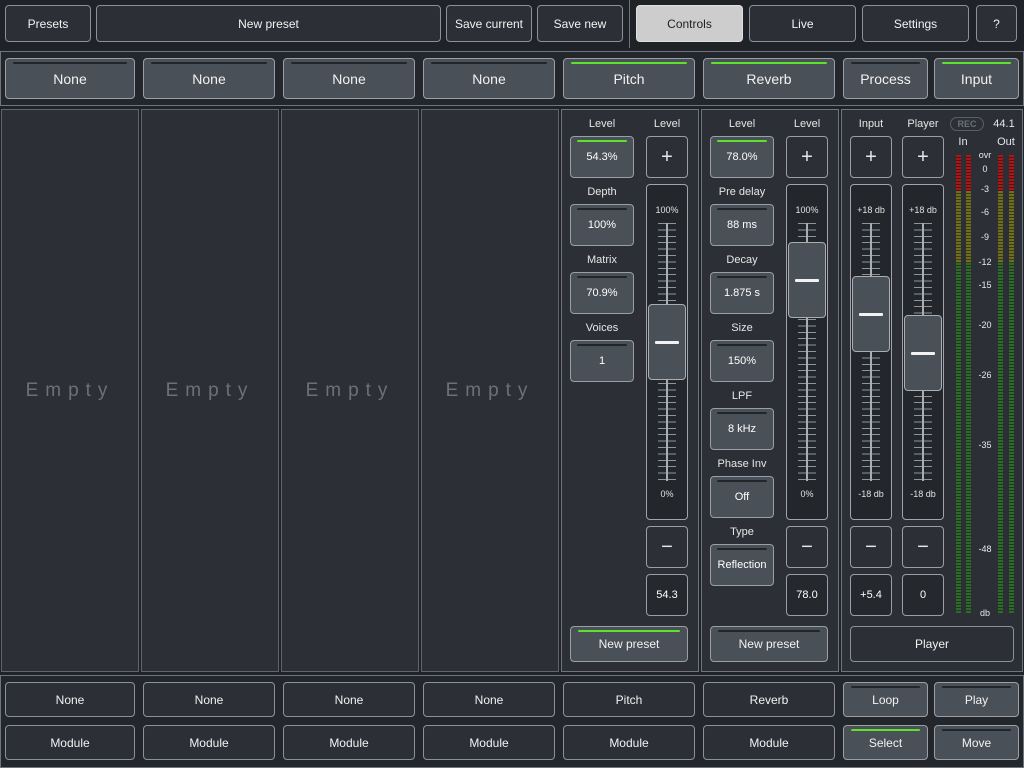 The image size is (1024, 768). Describe the element at coordinates (489, 78) in the screenshot. I see `slot-4: None` at that location.